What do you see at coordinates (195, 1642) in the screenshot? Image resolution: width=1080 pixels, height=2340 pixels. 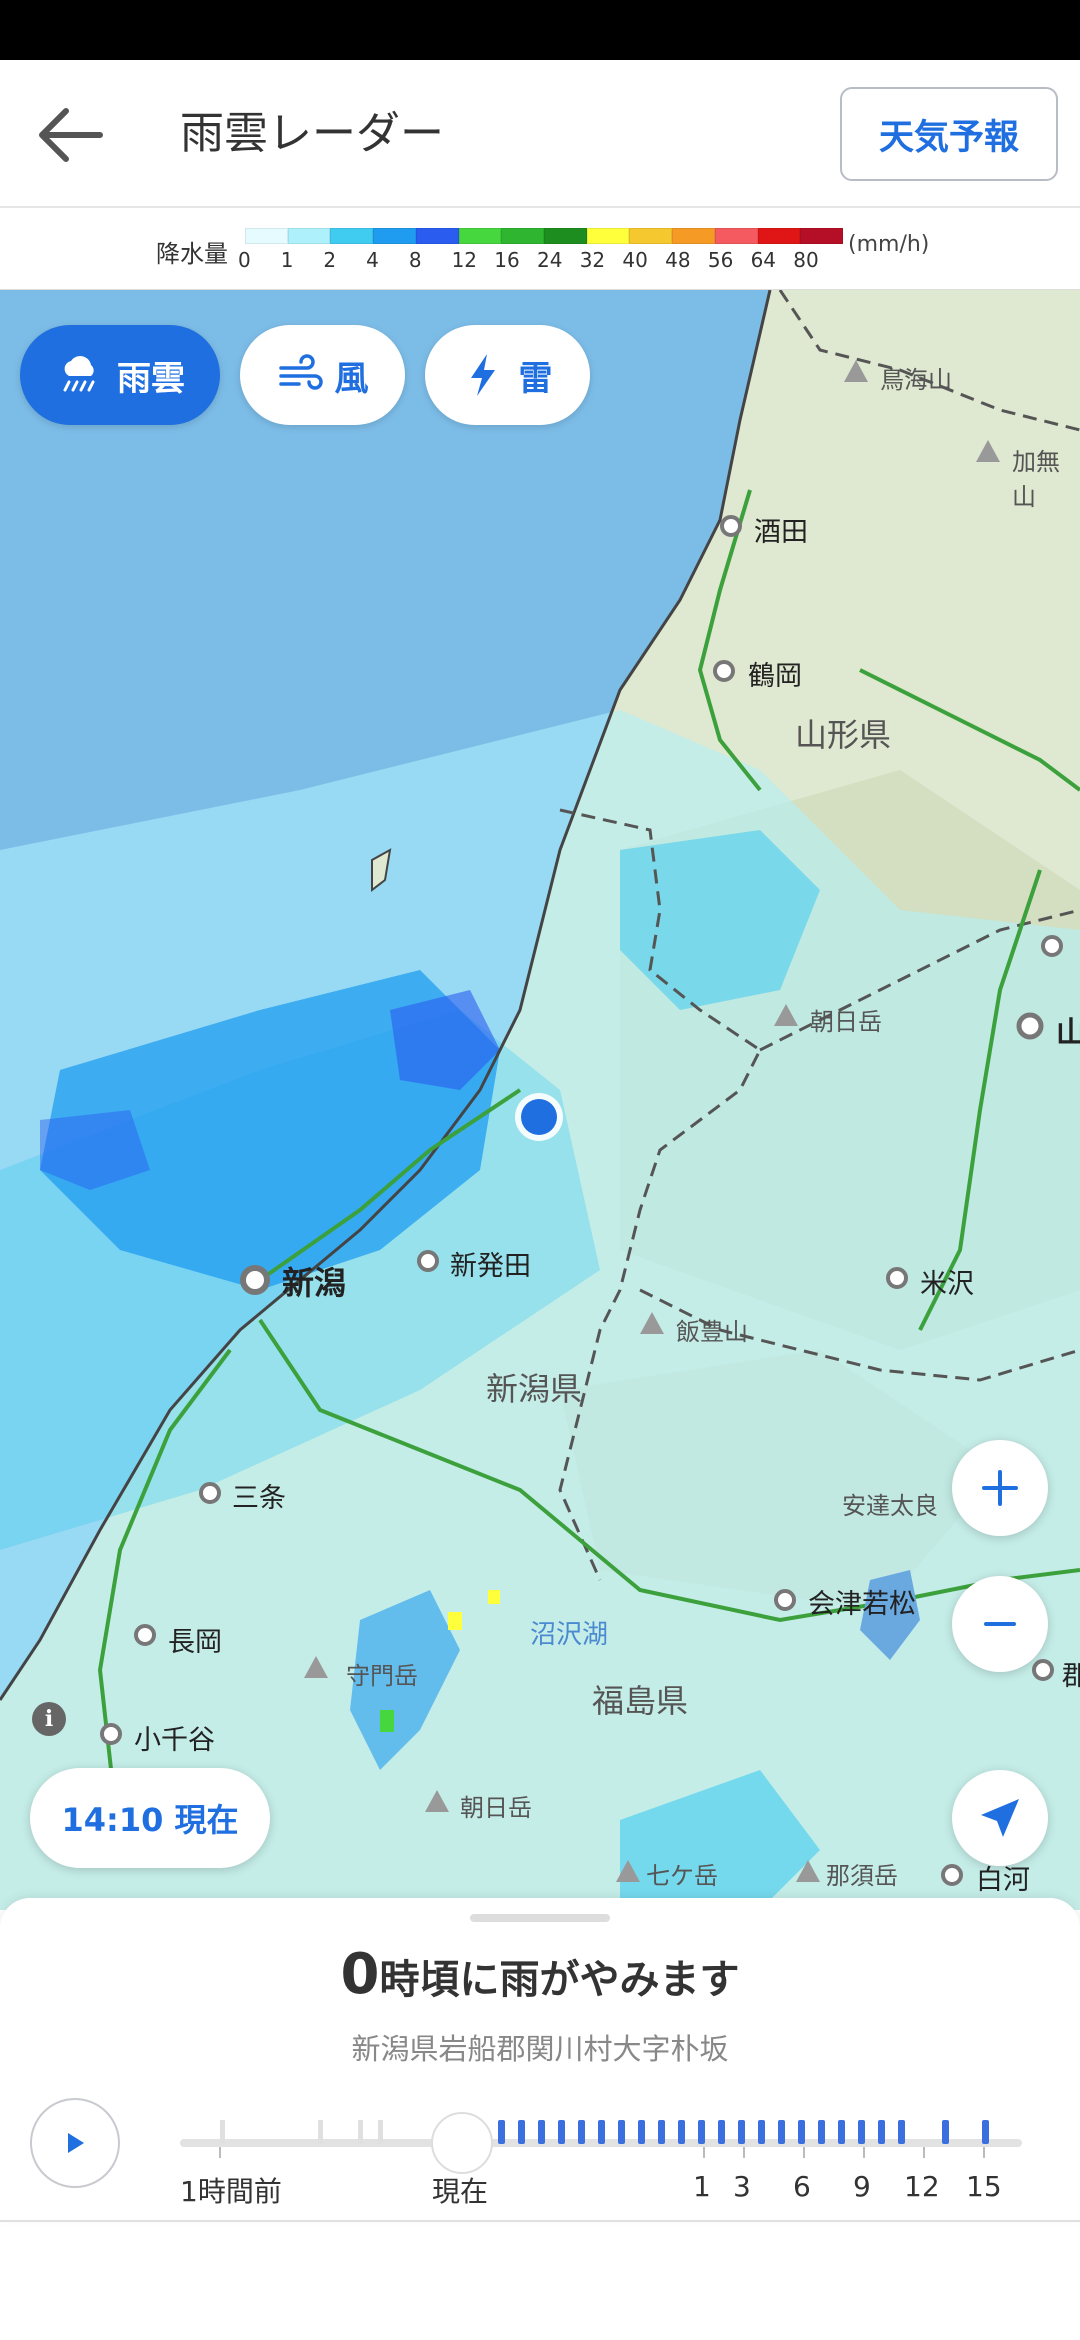 I see `map-label: 長岡` at bounding box center [195, 1642].